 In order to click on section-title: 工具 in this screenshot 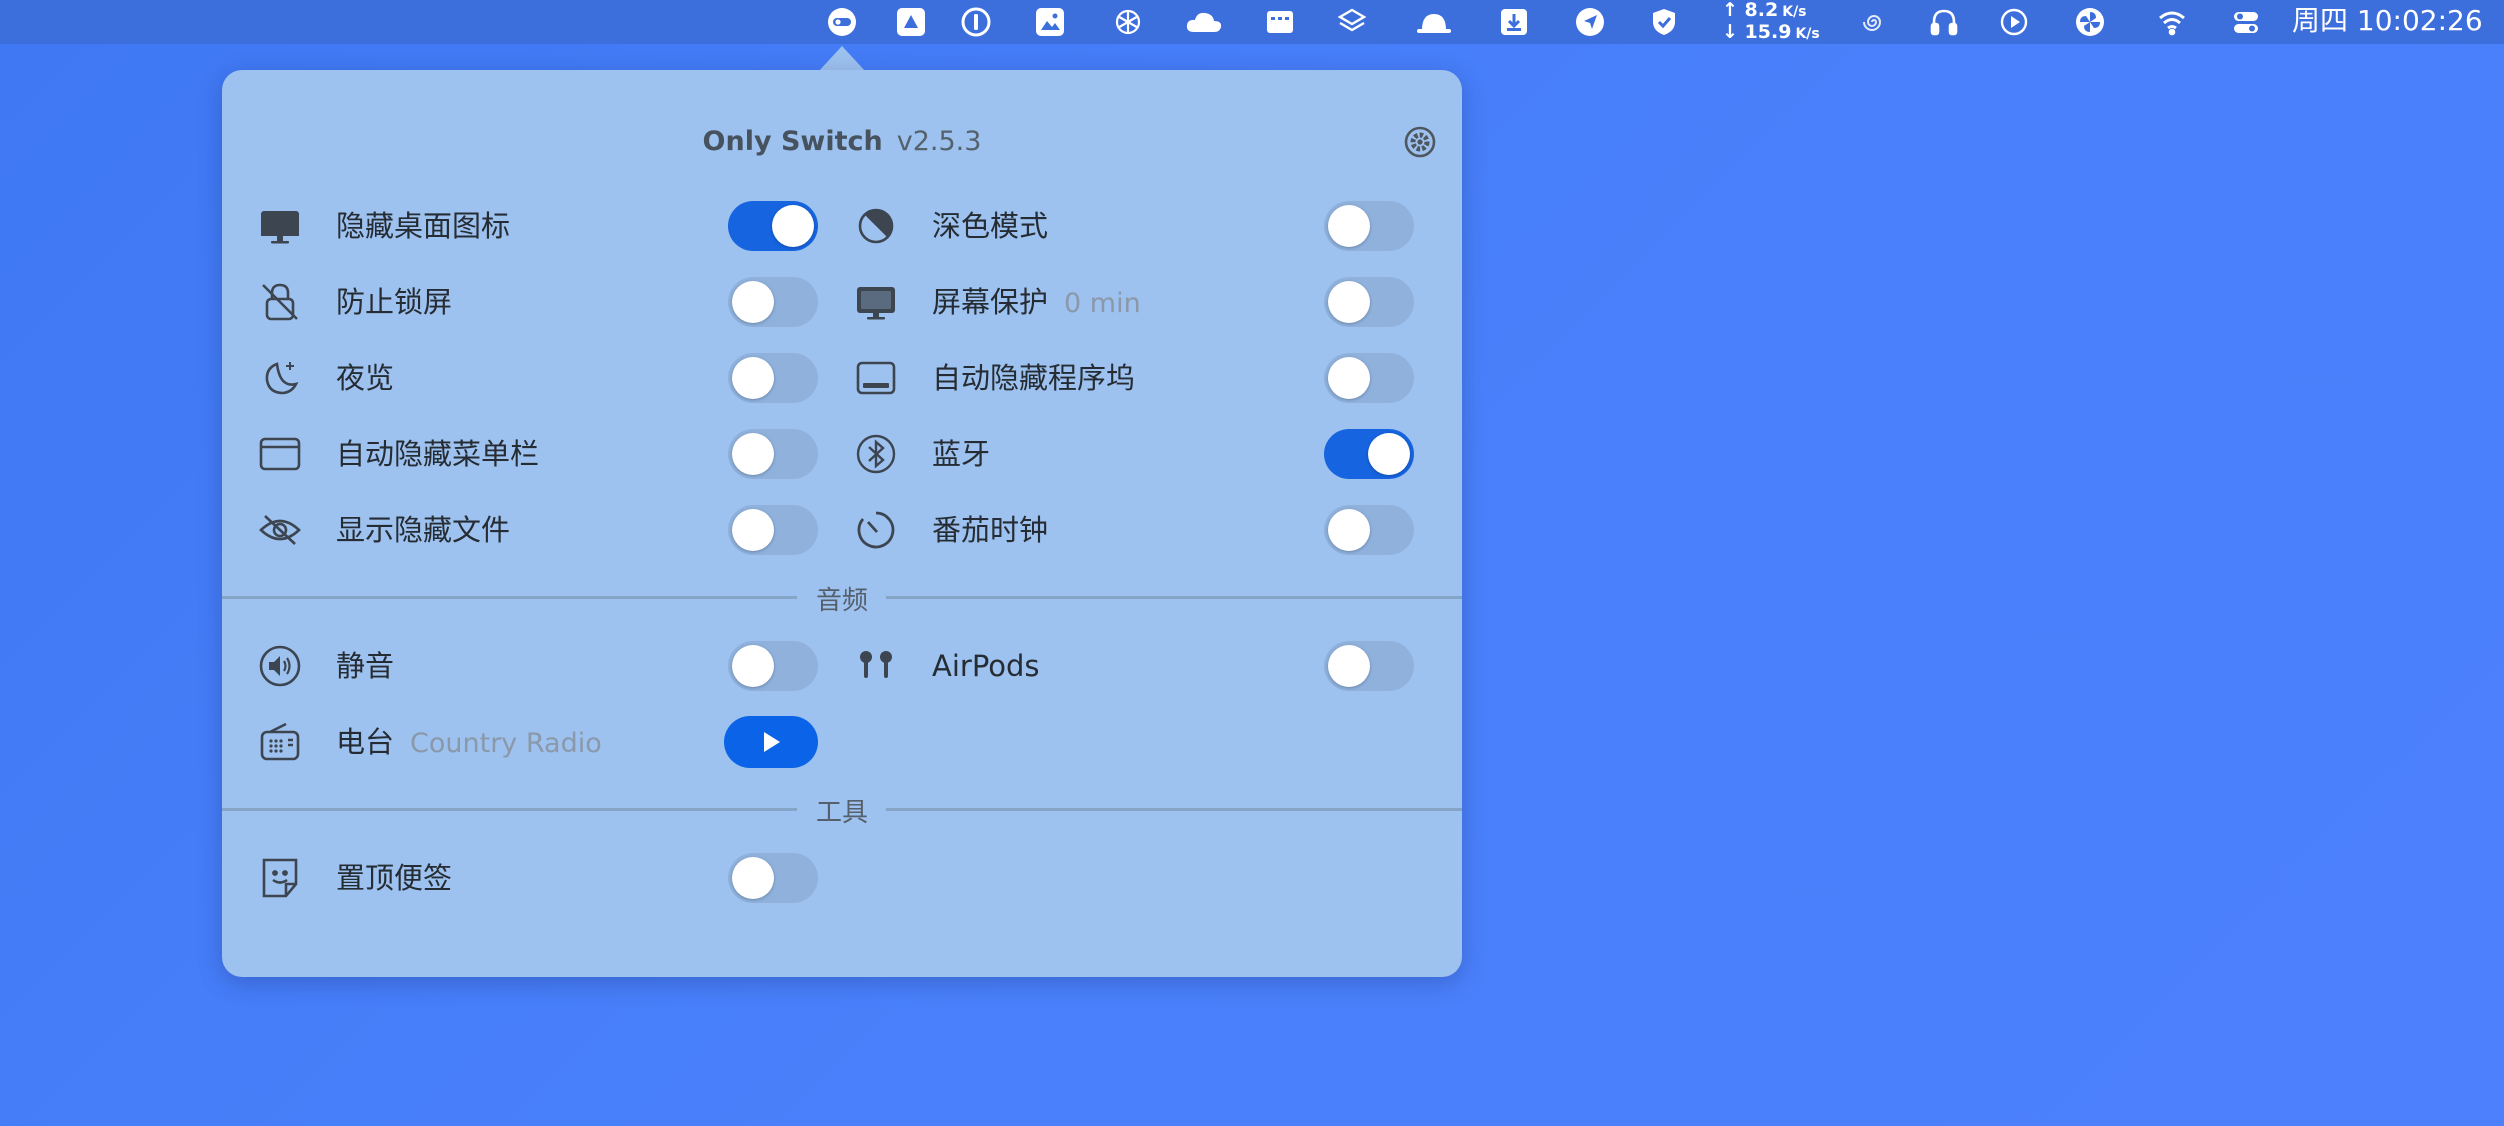, I will do `click(841, 813)`.